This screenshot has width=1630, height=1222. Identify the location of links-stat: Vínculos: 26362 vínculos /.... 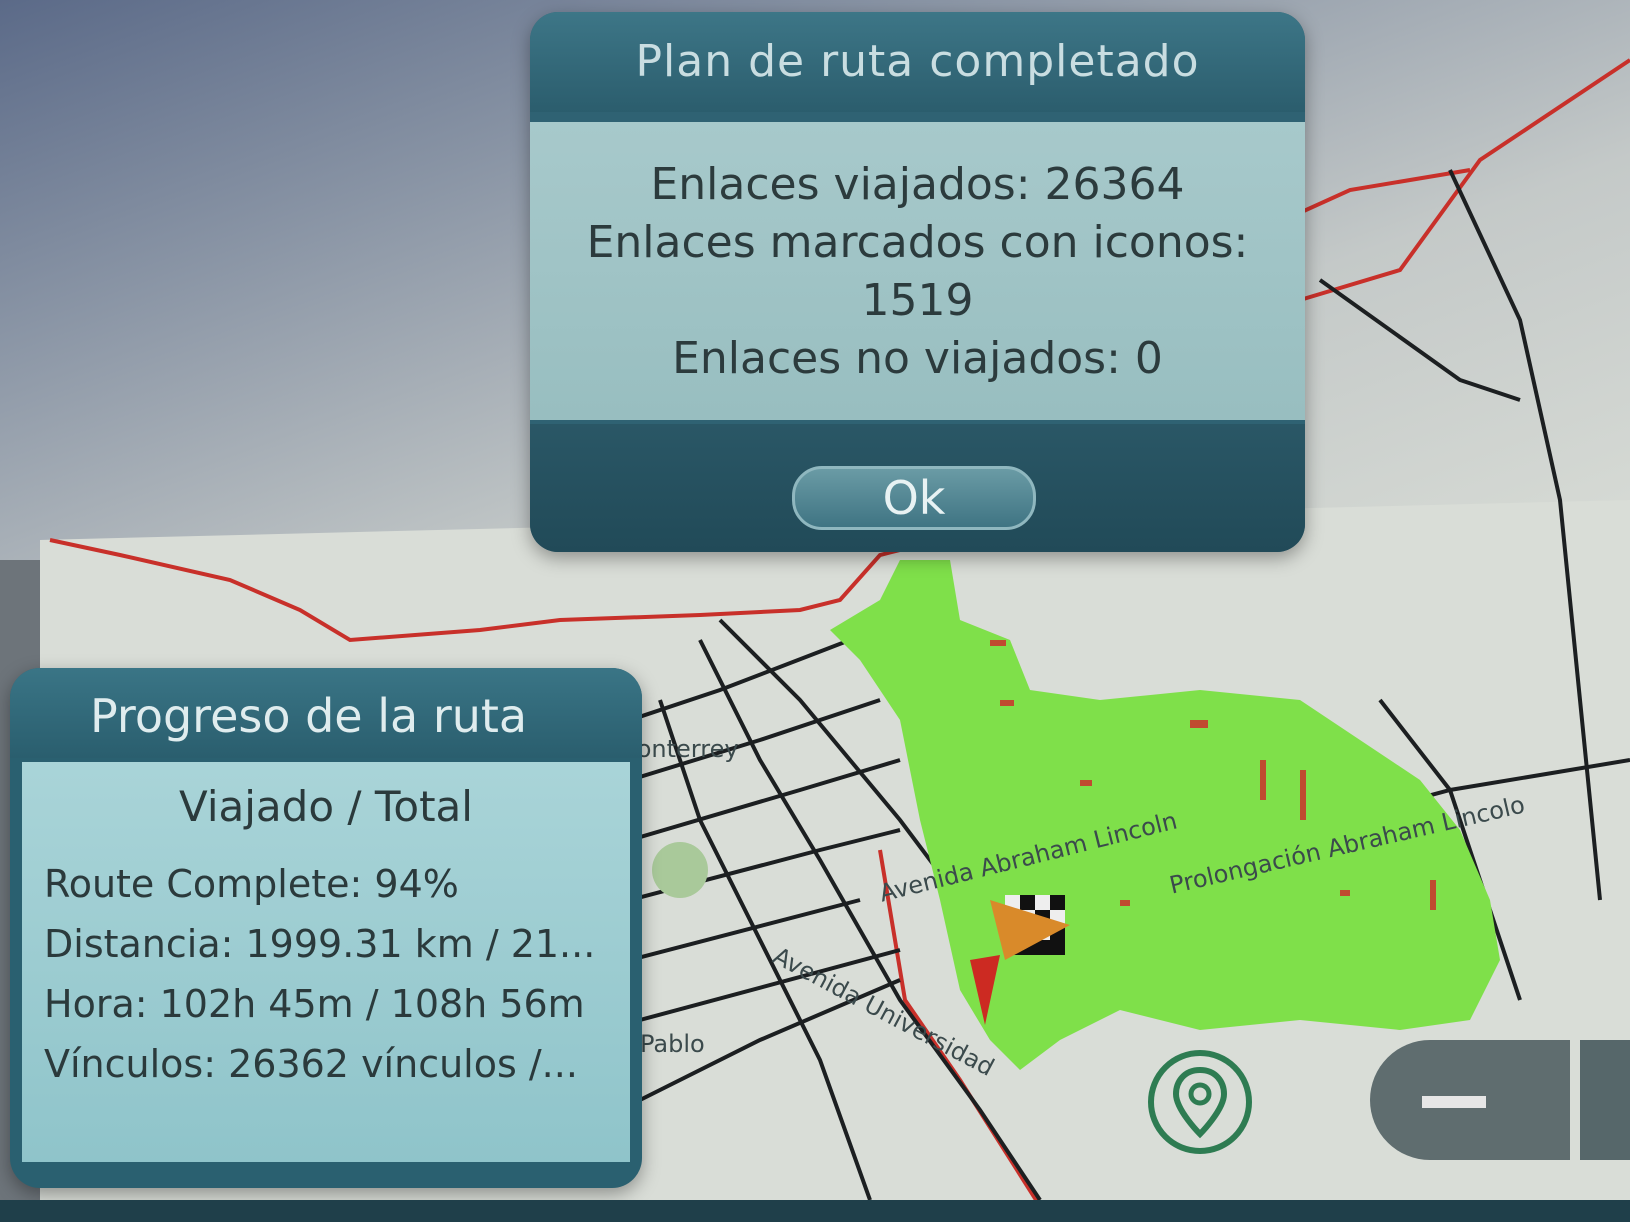
(311, 1064).